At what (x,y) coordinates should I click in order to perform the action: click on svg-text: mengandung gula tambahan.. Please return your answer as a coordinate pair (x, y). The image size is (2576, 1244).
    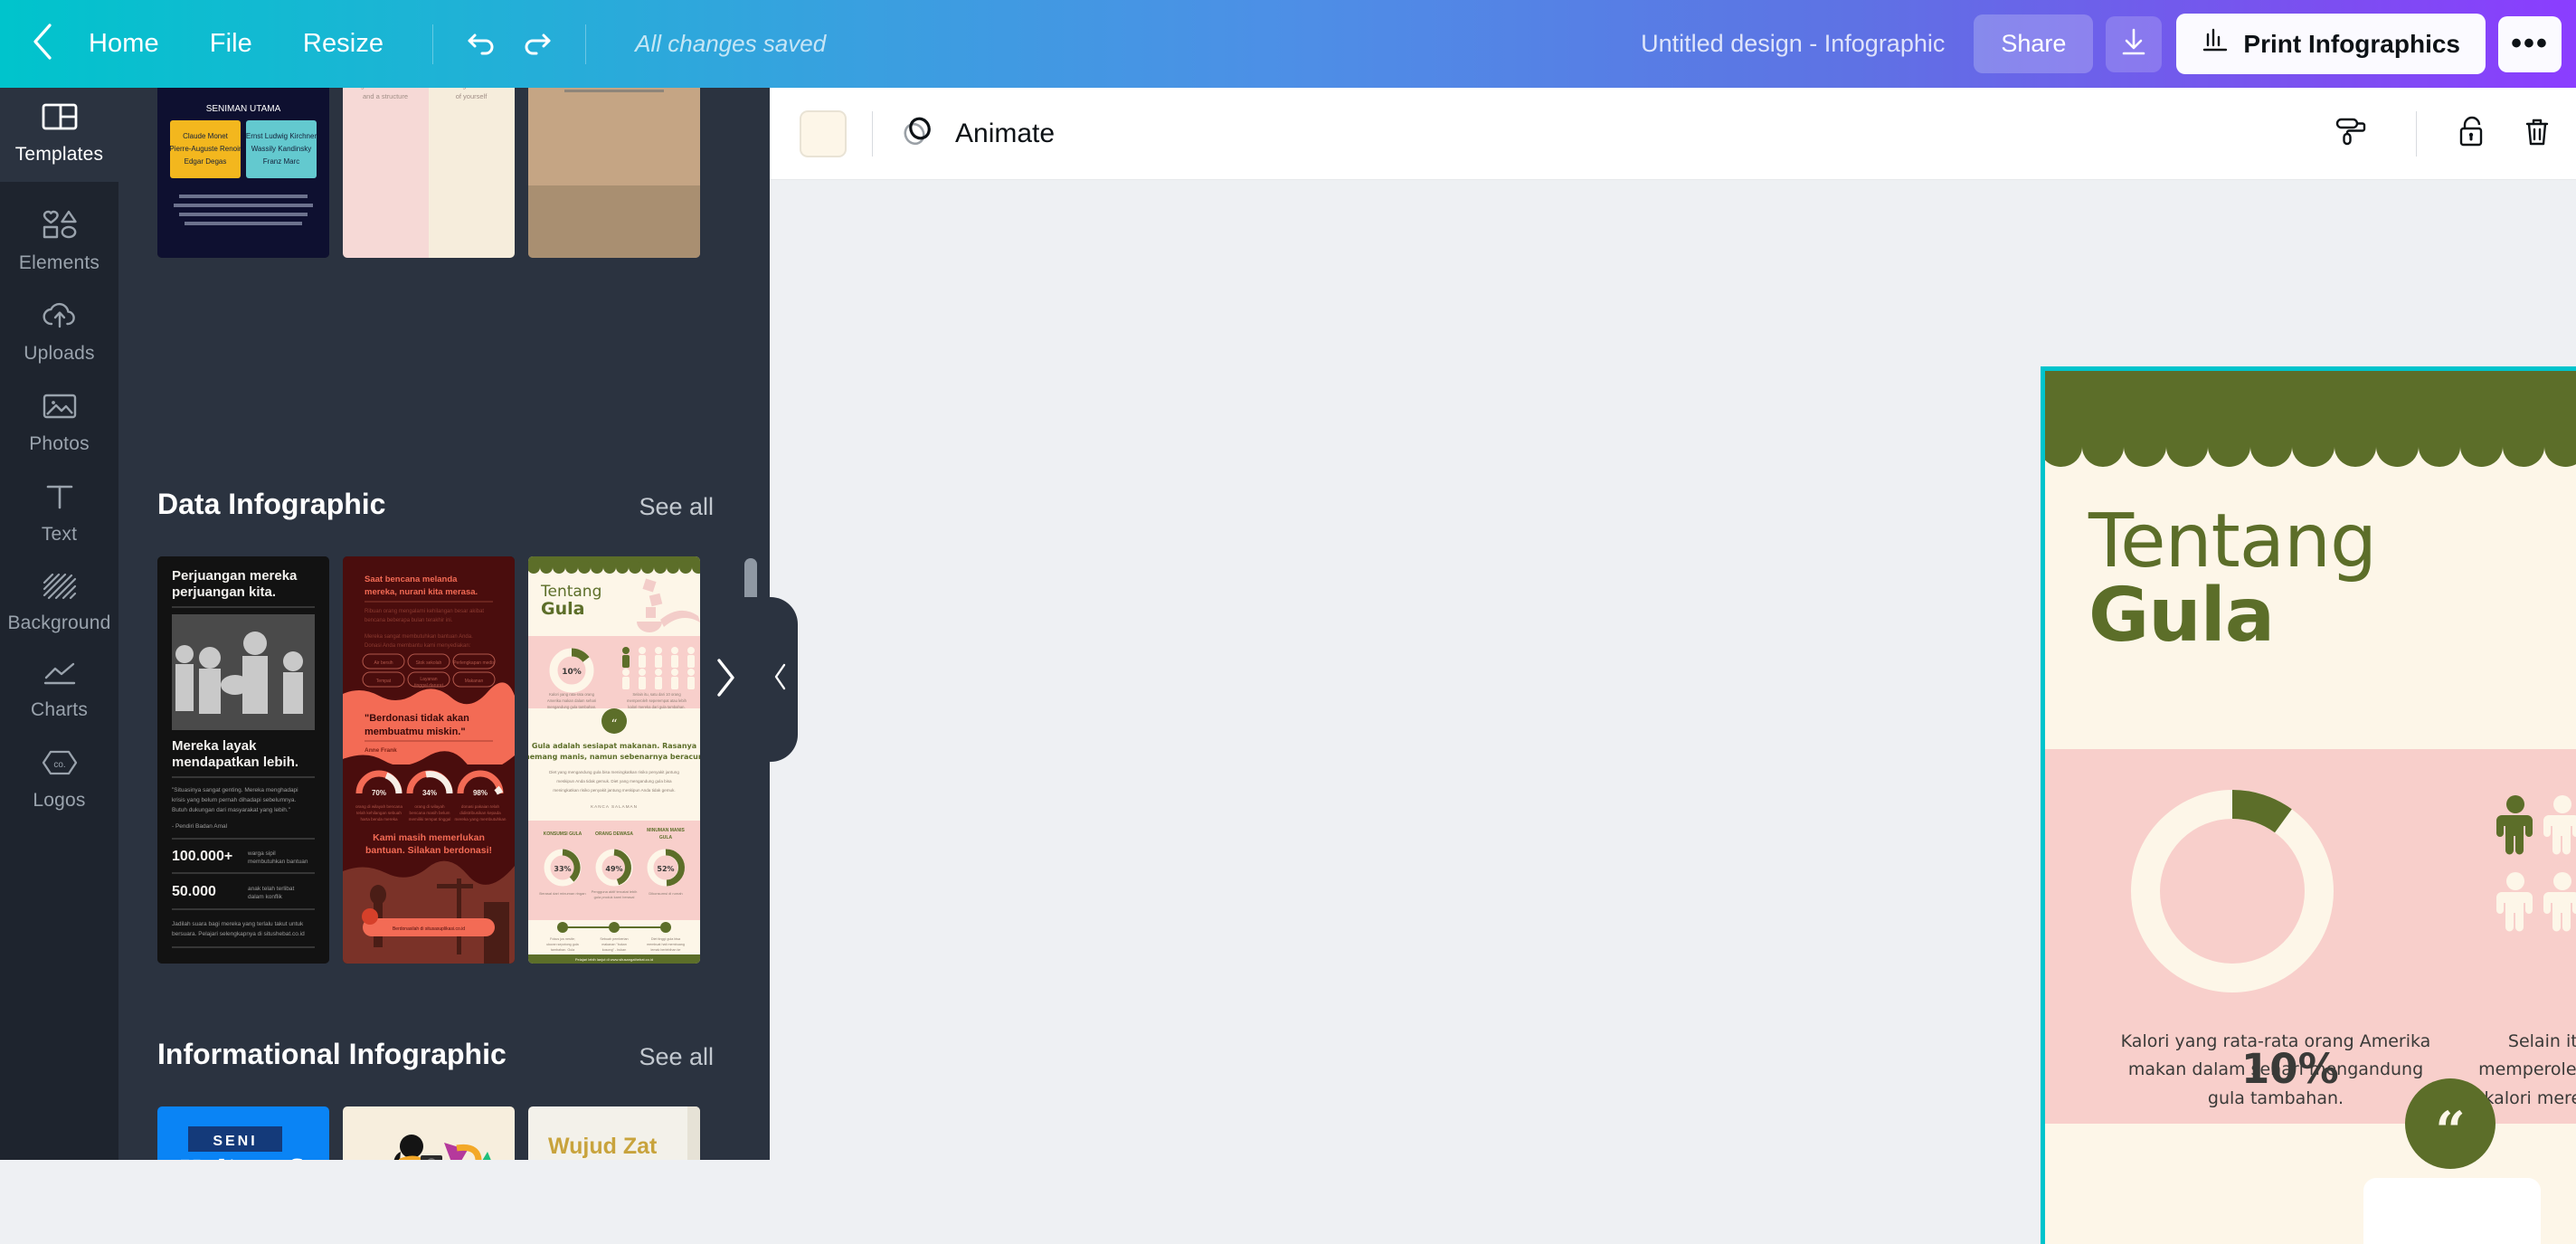
    Looking at the image, I should click on (571, 707).